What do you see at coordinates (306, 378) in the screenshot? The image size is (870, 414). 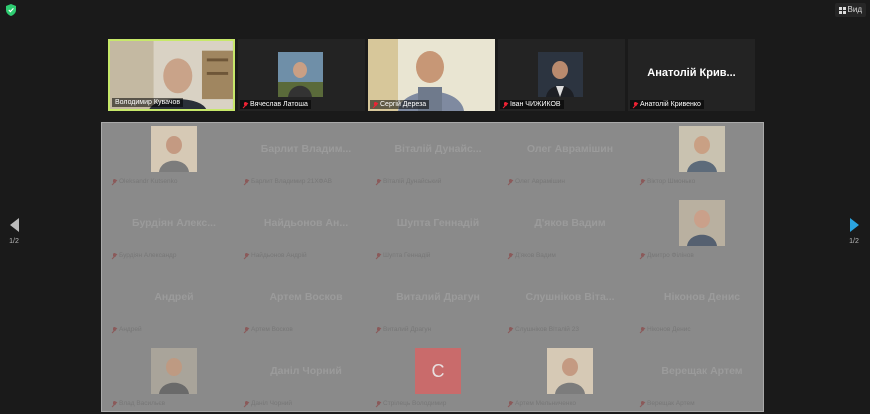 I see `gallery-participant-tile: Даніл Чорний Даніл Чорний` at bounding box center [306, 378].